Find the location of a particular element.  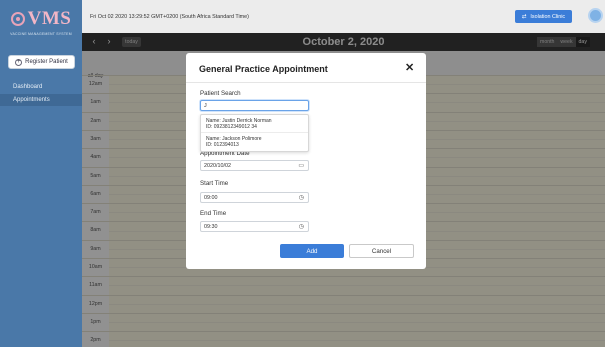

suggestion-id: ID: 012394013 is located at coordinates (222, 145).